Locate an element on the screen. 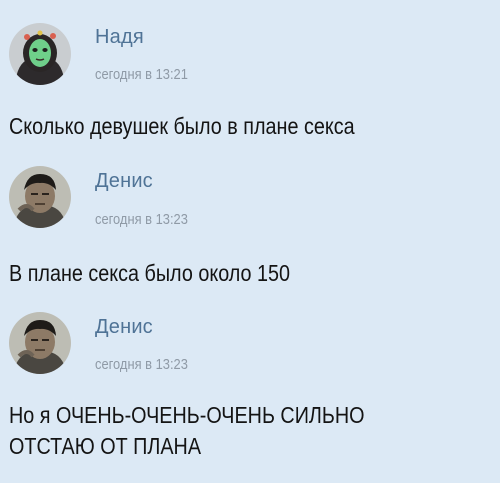  message-author: Надя is located at coordinates (119, 37).